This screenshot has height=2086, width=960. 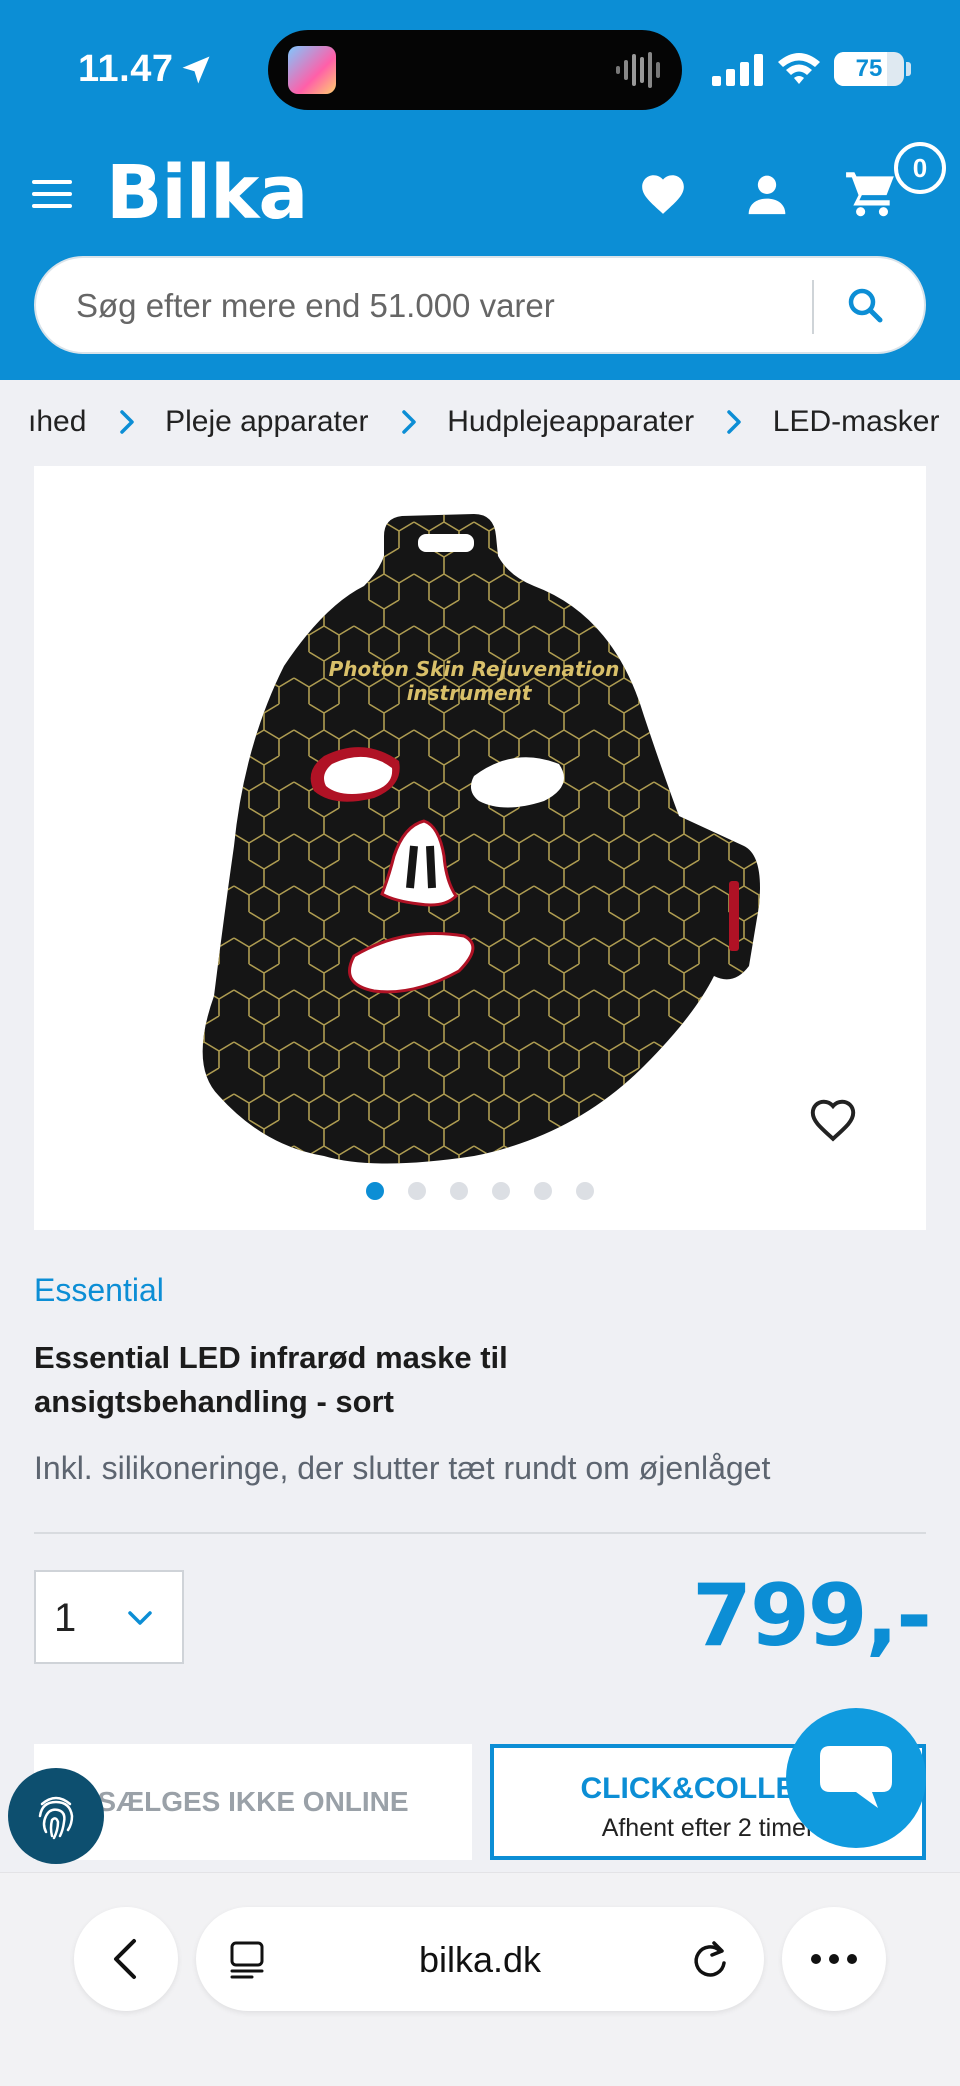 What do you see at coordinates (856, 422) in the screenshot?
I see `breadcrumb-item: LED-masker` at bounding box center [856, 422].